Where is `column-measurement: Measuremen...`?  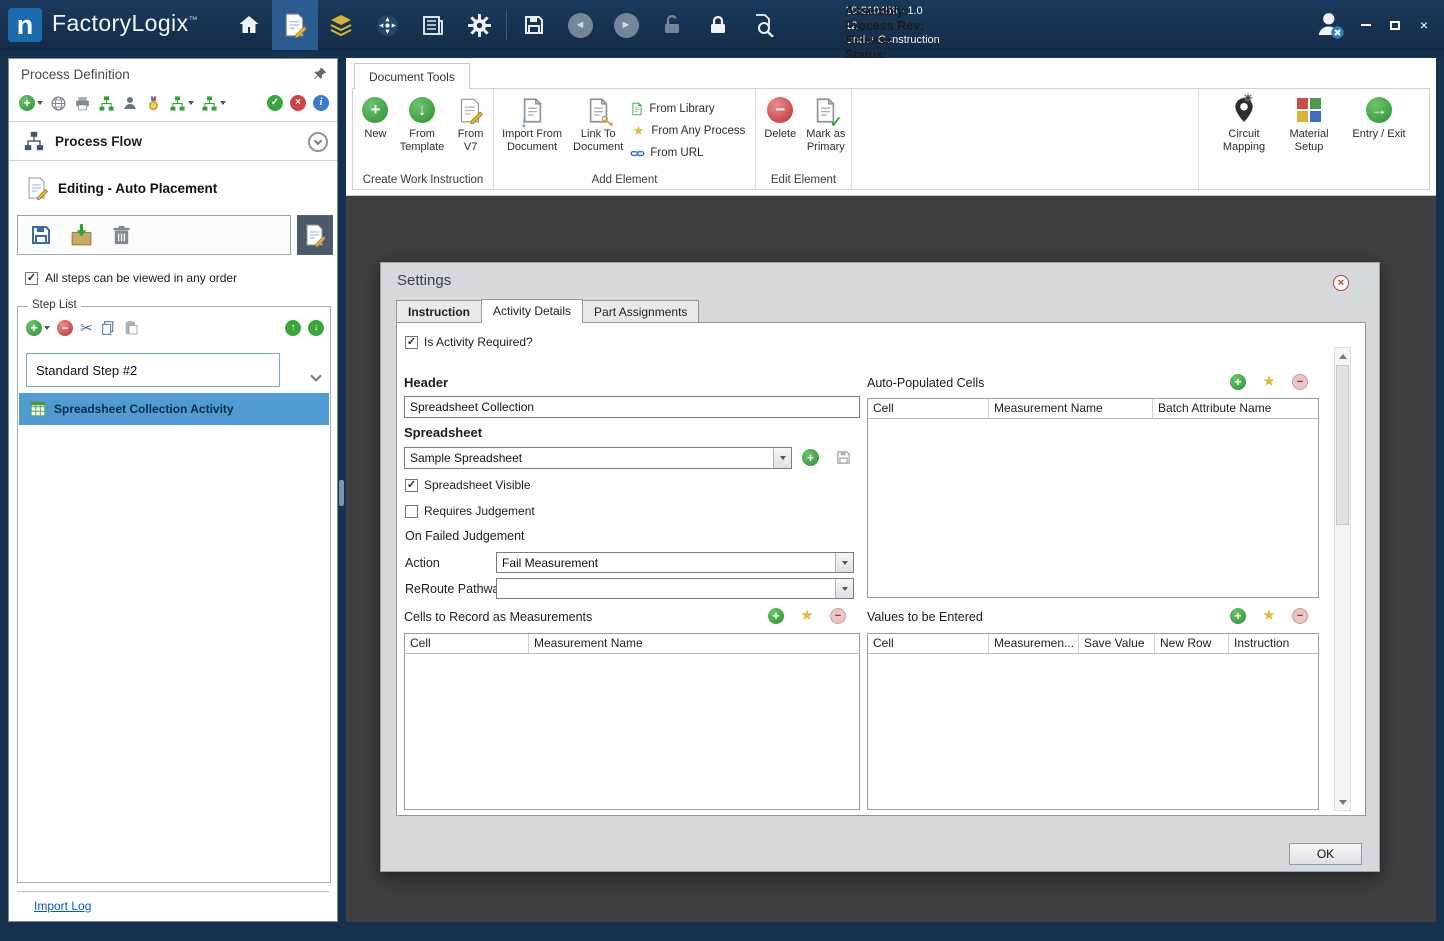
column-measurement: Measuremen... is located at coordinates (1034, 643).